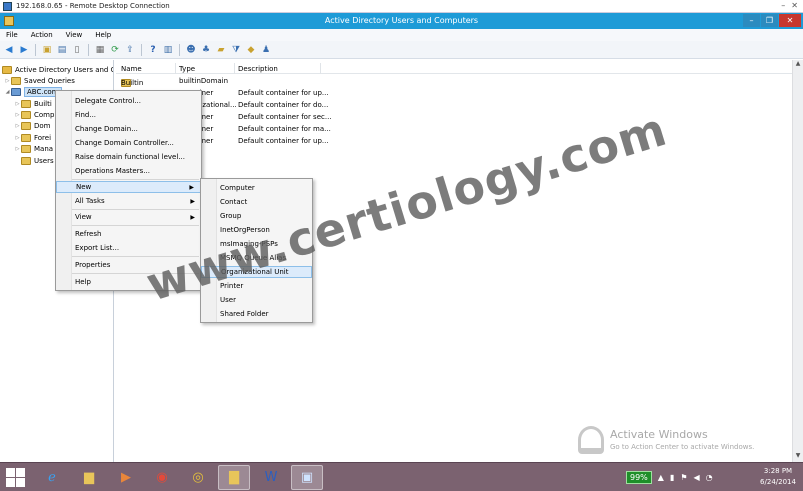  I want to click on network-icon: ▮, so click(672, 477).